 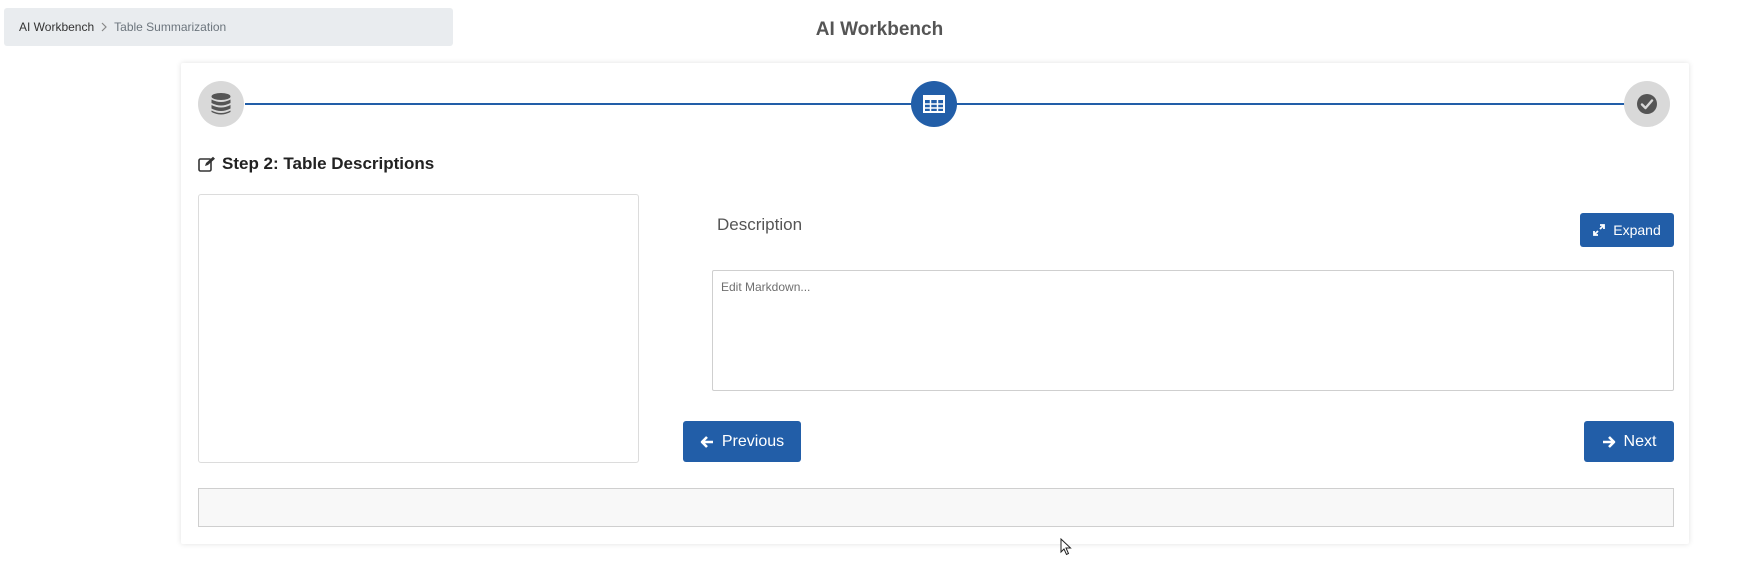 I want to click on expand-button: Expand, so click(x=1627, y=230).